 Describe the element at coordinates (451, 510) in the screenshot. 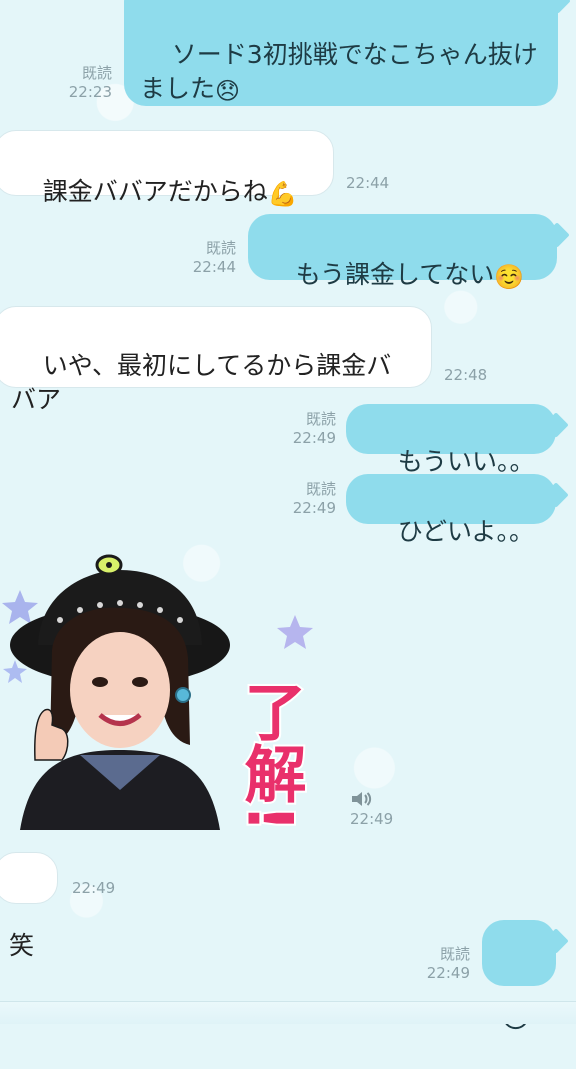

I see `message-bubble-sent-6: ひどいよ。。` at that location.